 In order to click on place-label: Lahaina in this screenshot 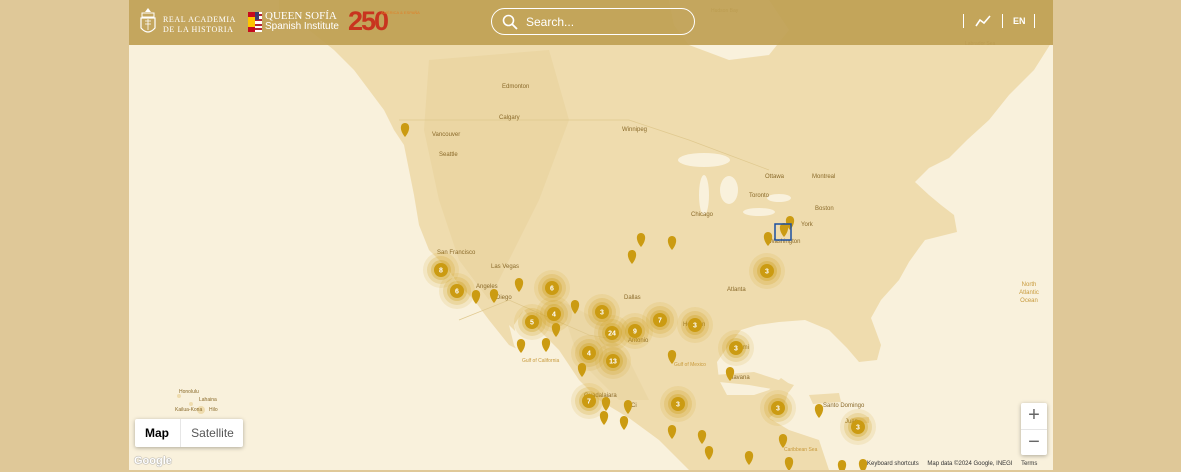, I will do `click(208, 400)`.